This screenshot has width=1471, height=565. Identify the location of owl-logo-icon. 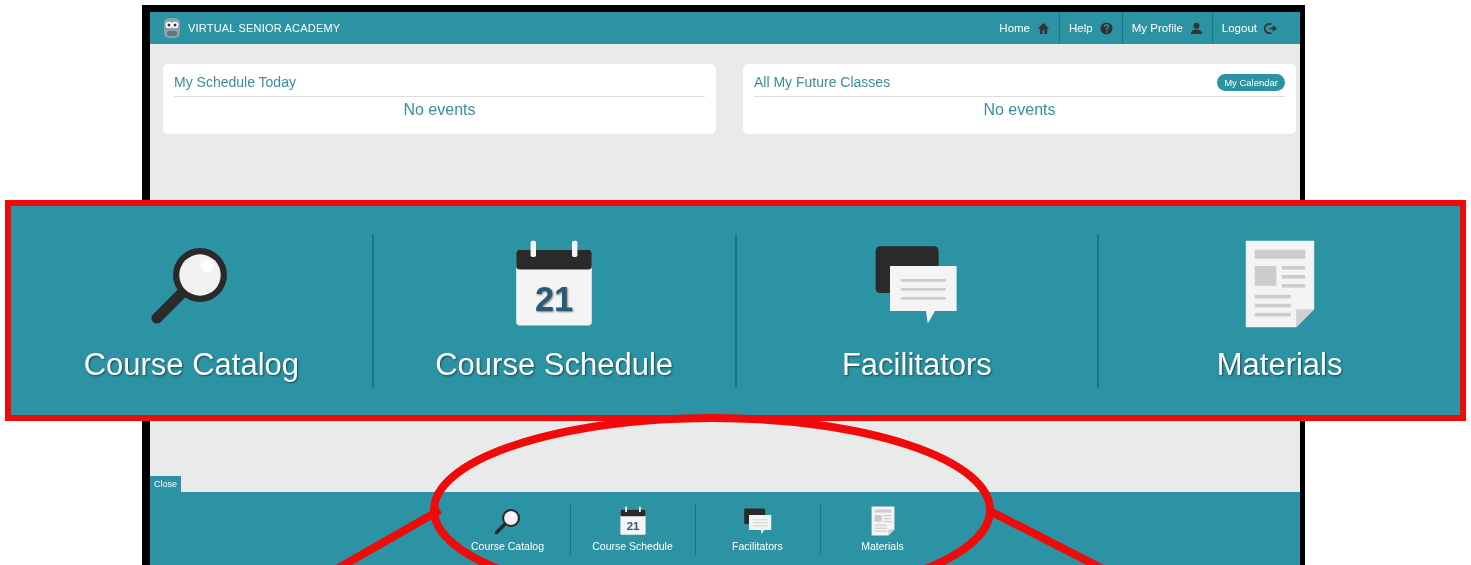
(172, 28).